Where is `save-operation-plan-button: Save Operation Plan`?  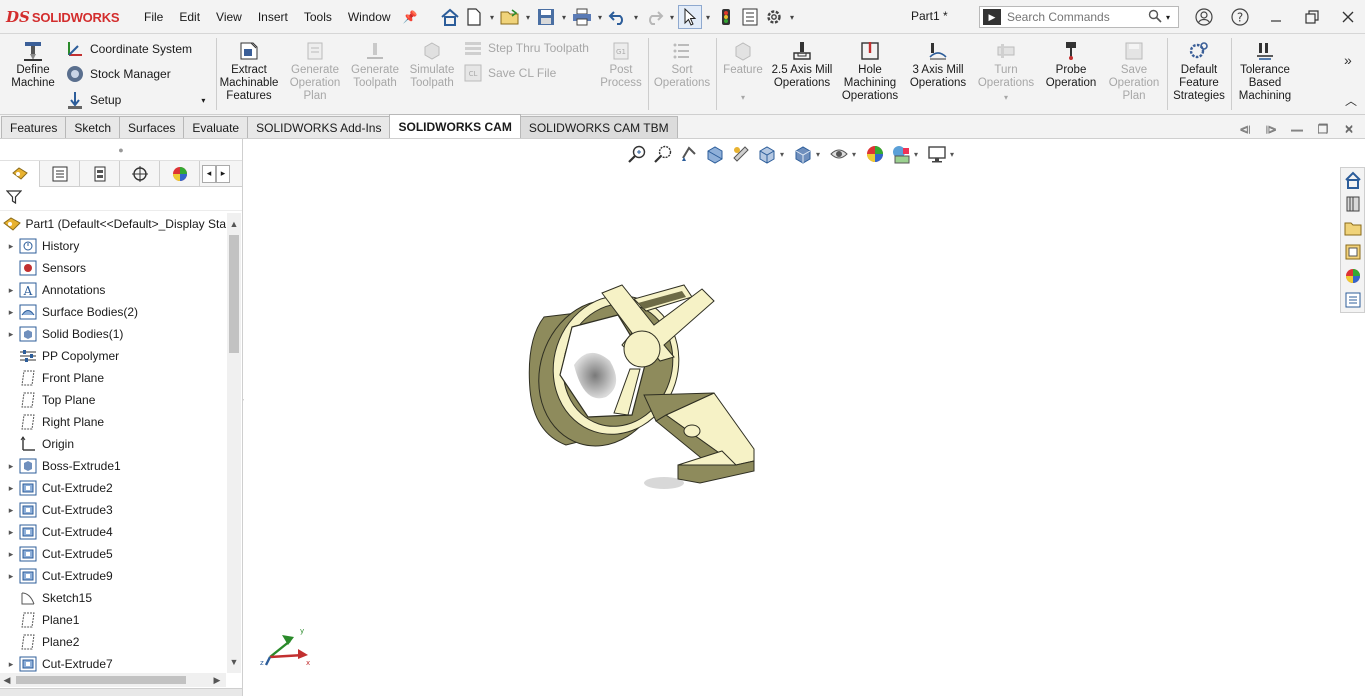 save-operation-plan-button: Save Operation Plan is located at coordinates (1134, 71).